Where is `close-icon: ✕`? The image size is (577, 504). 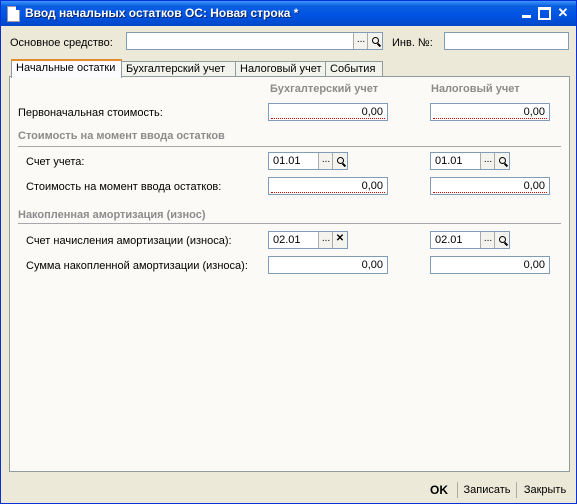 close-icon: ✕ is located at coordinates (563, 12).